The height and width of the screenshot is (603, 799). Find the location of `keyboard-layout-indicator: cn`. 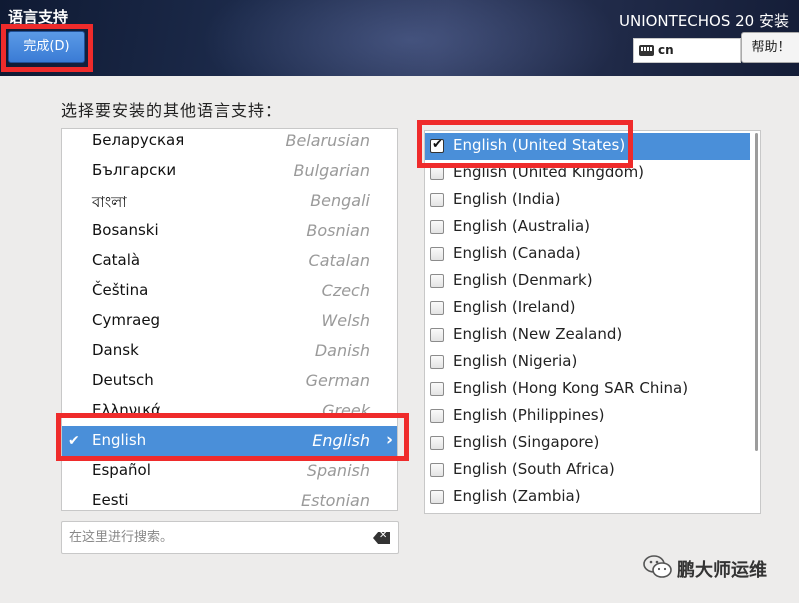

keyboard-layout-indicator: cn is located at coordinates (687, 50).